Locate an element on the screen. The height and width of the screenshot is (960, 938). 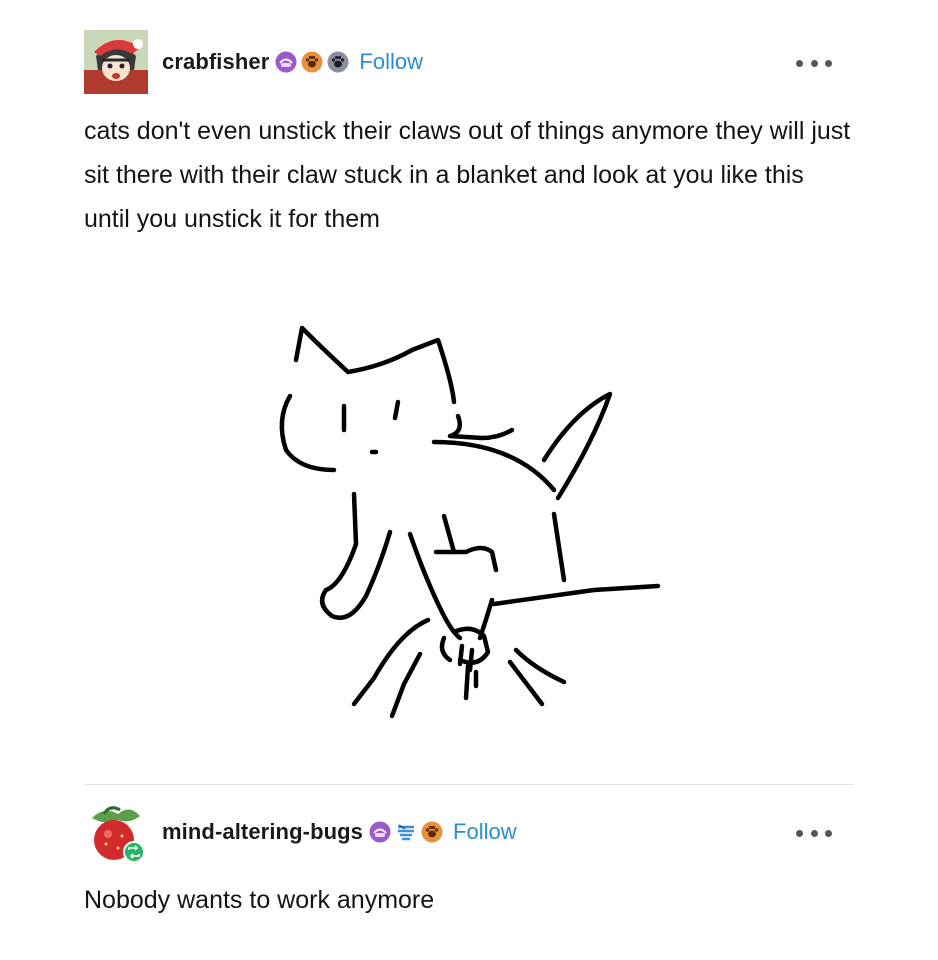
post-divider is located at coordinates (469, 784).